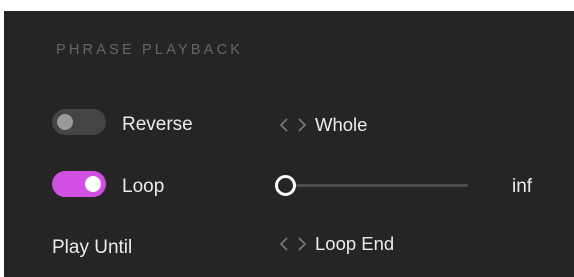  Describe the element at coordinates (93, 184) in the screenshot. I see `loop-toggle-knob` at that location.